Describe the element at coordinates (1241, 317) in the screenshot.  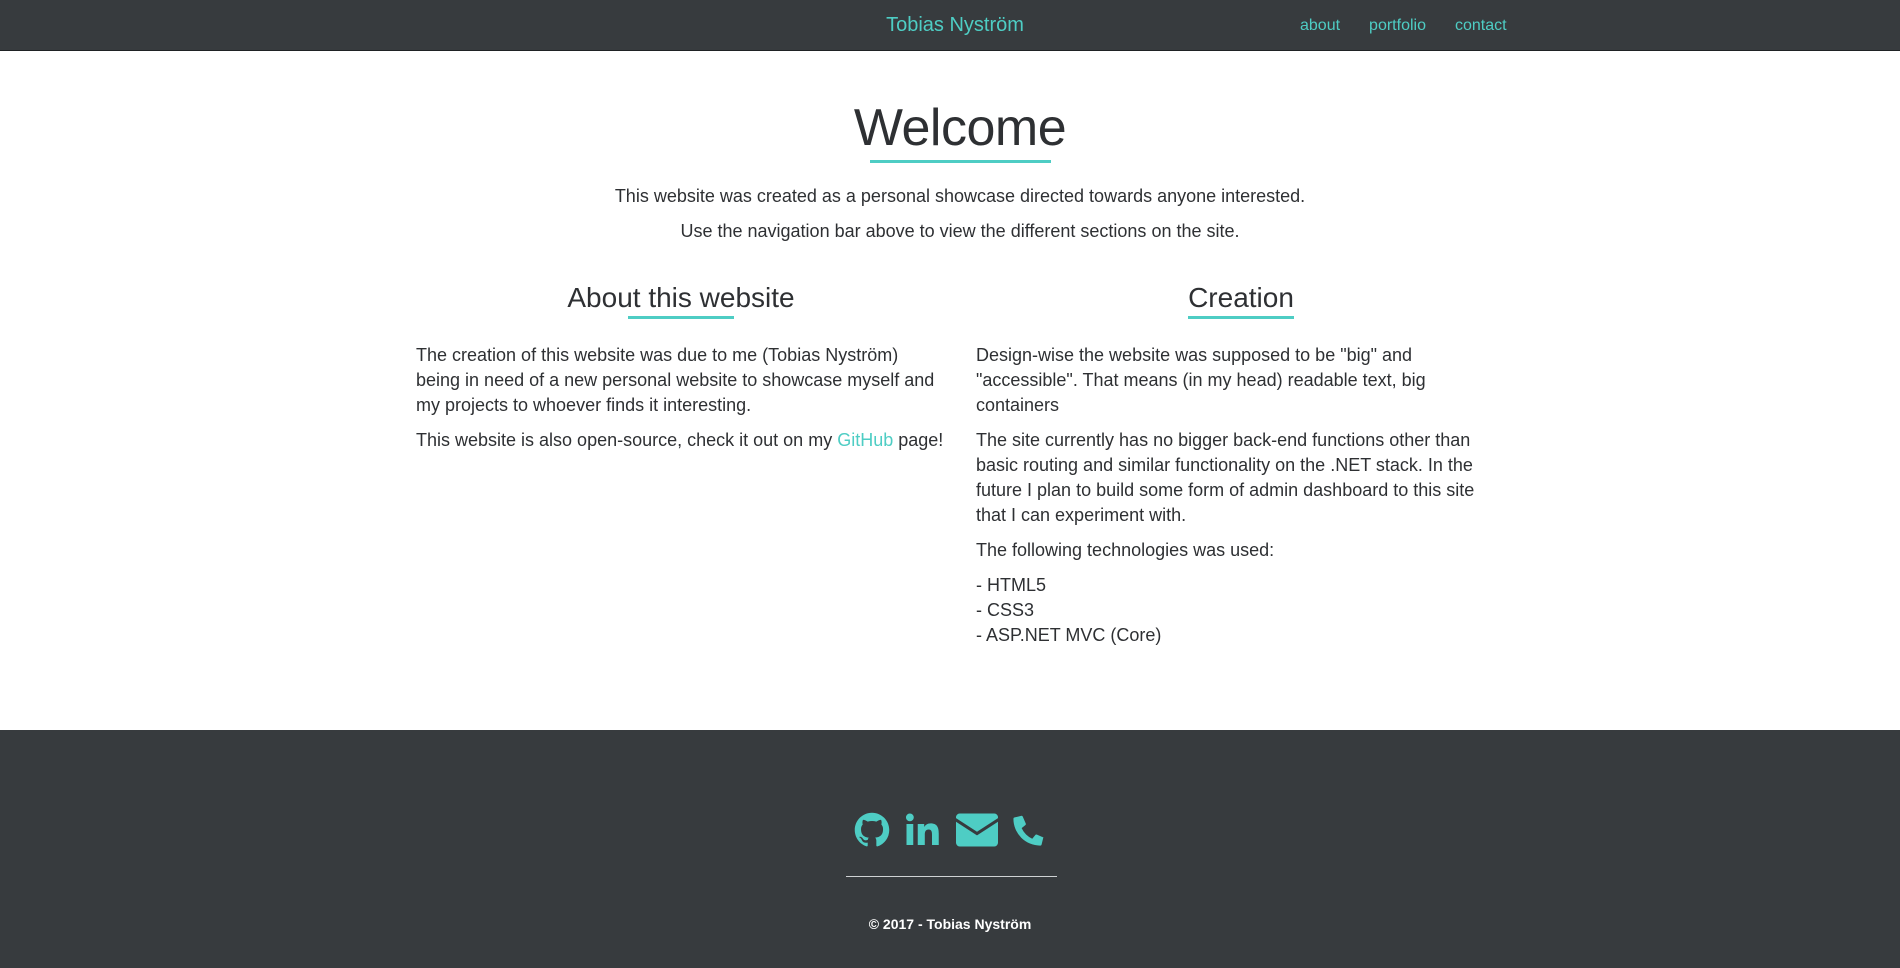
I see `creation-underline` at that location.